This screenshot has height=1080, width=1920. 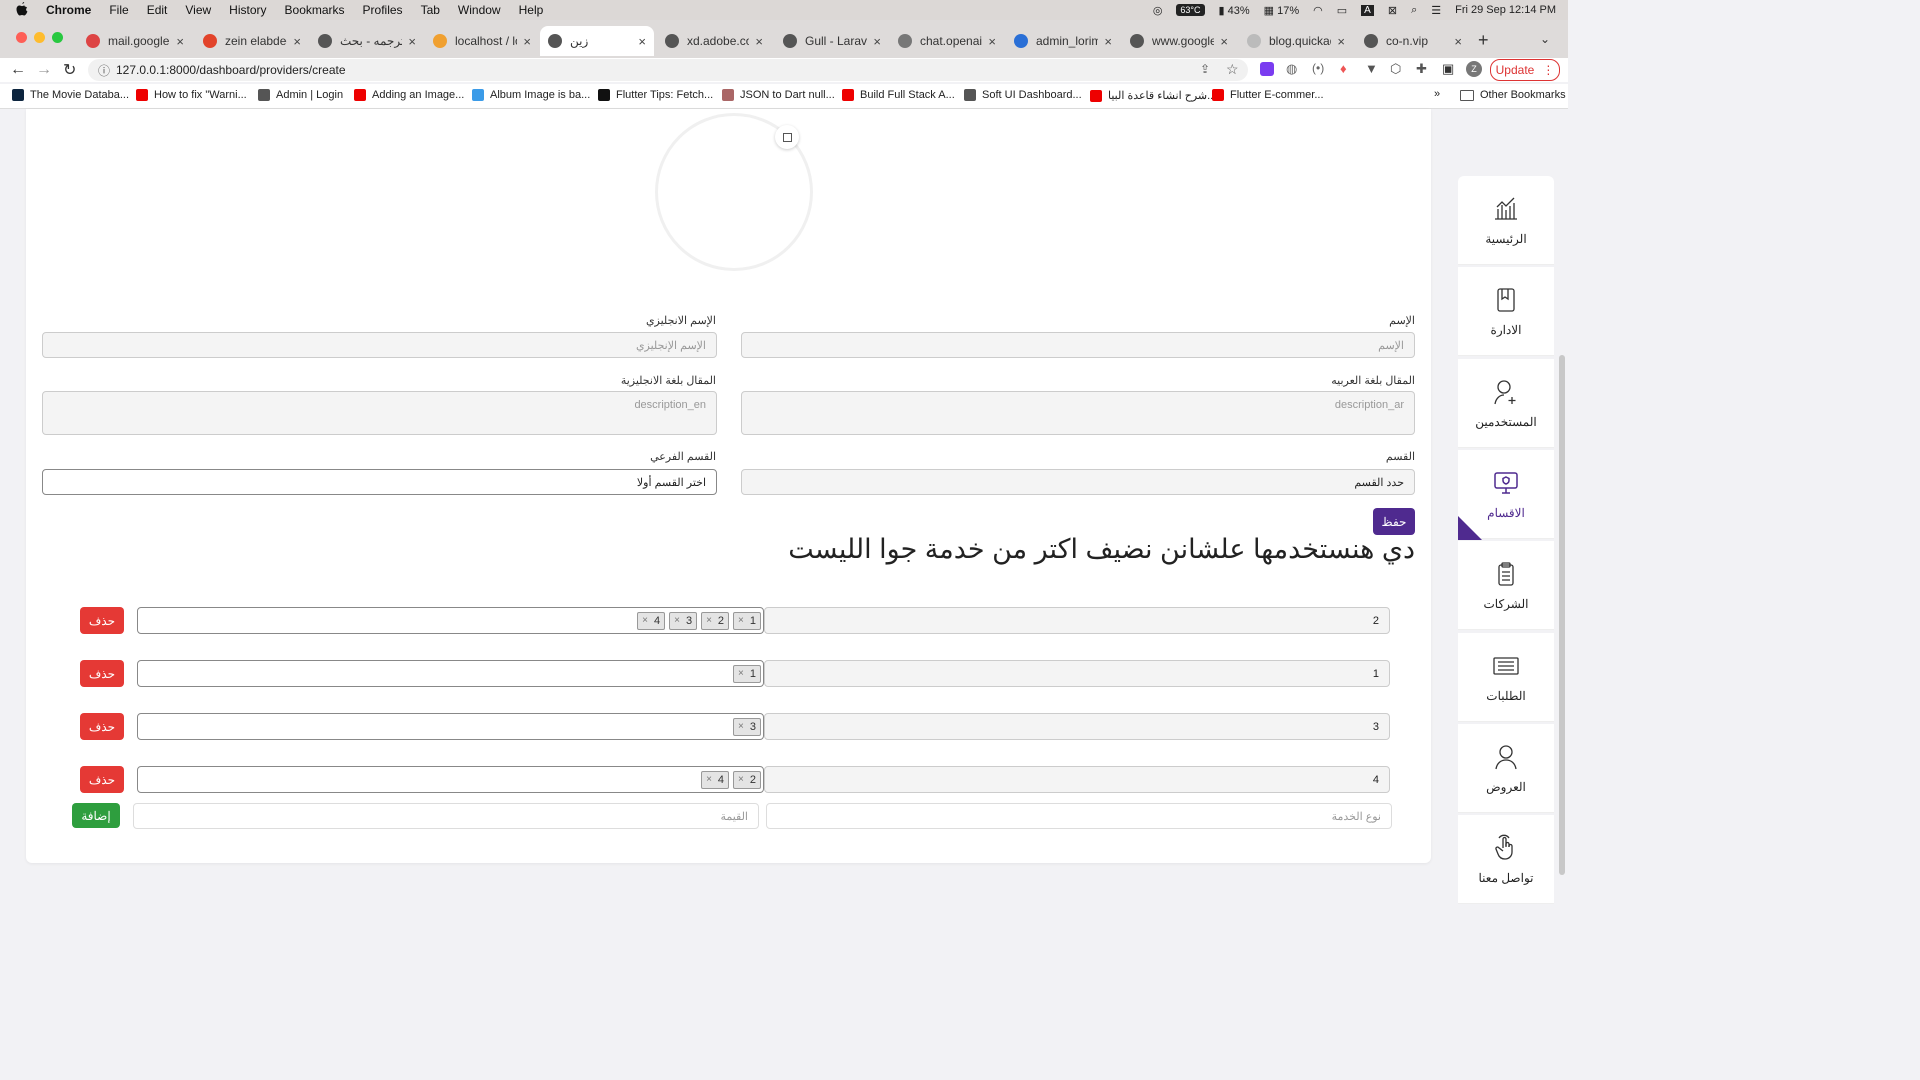 I want to click on tab-3: localhost / loc ×, so click(x=482, y=41).